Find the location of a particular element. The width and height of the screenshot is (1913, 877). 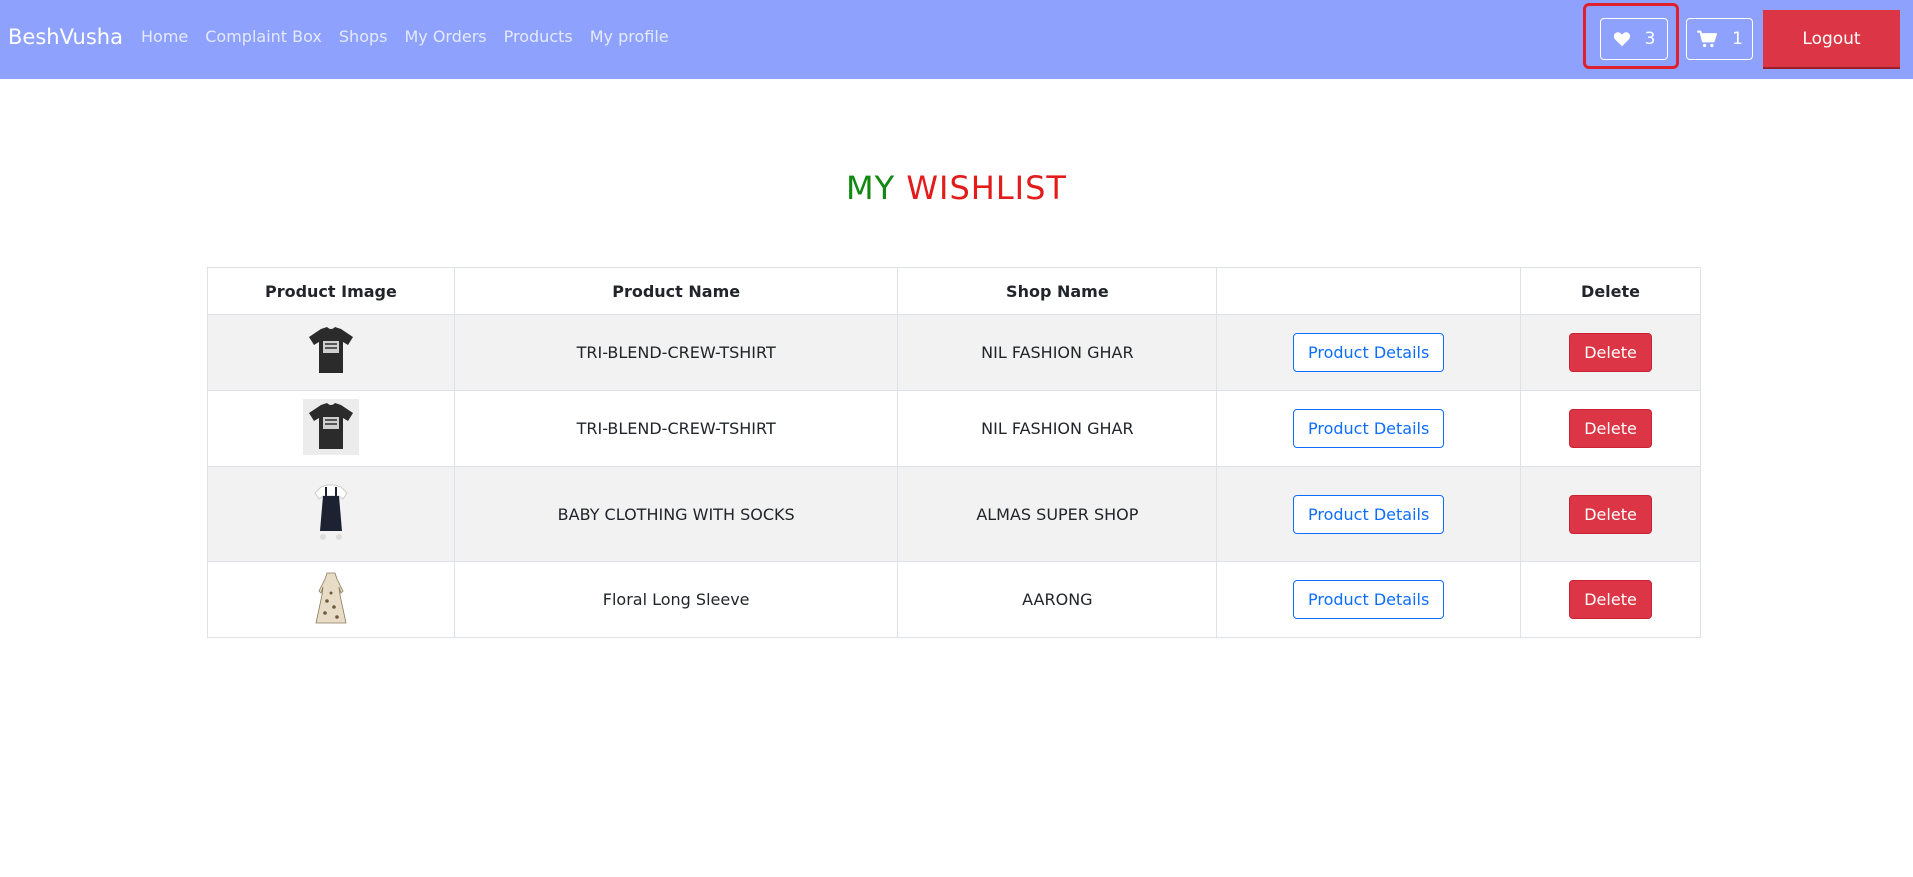

header-delete: Delete is located at coordinates (1610, 291).